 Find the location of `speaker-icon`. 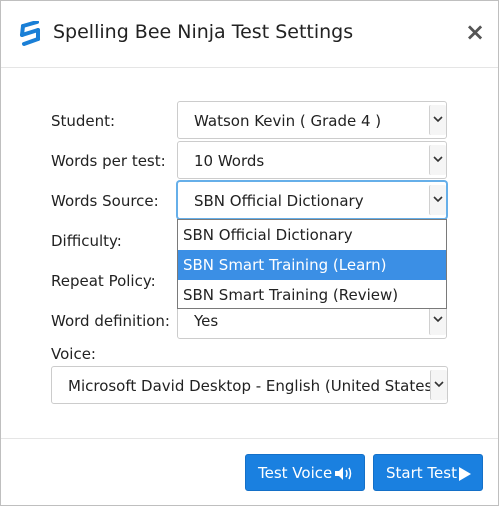

speaker-icon is located at coordinates (343, 473).